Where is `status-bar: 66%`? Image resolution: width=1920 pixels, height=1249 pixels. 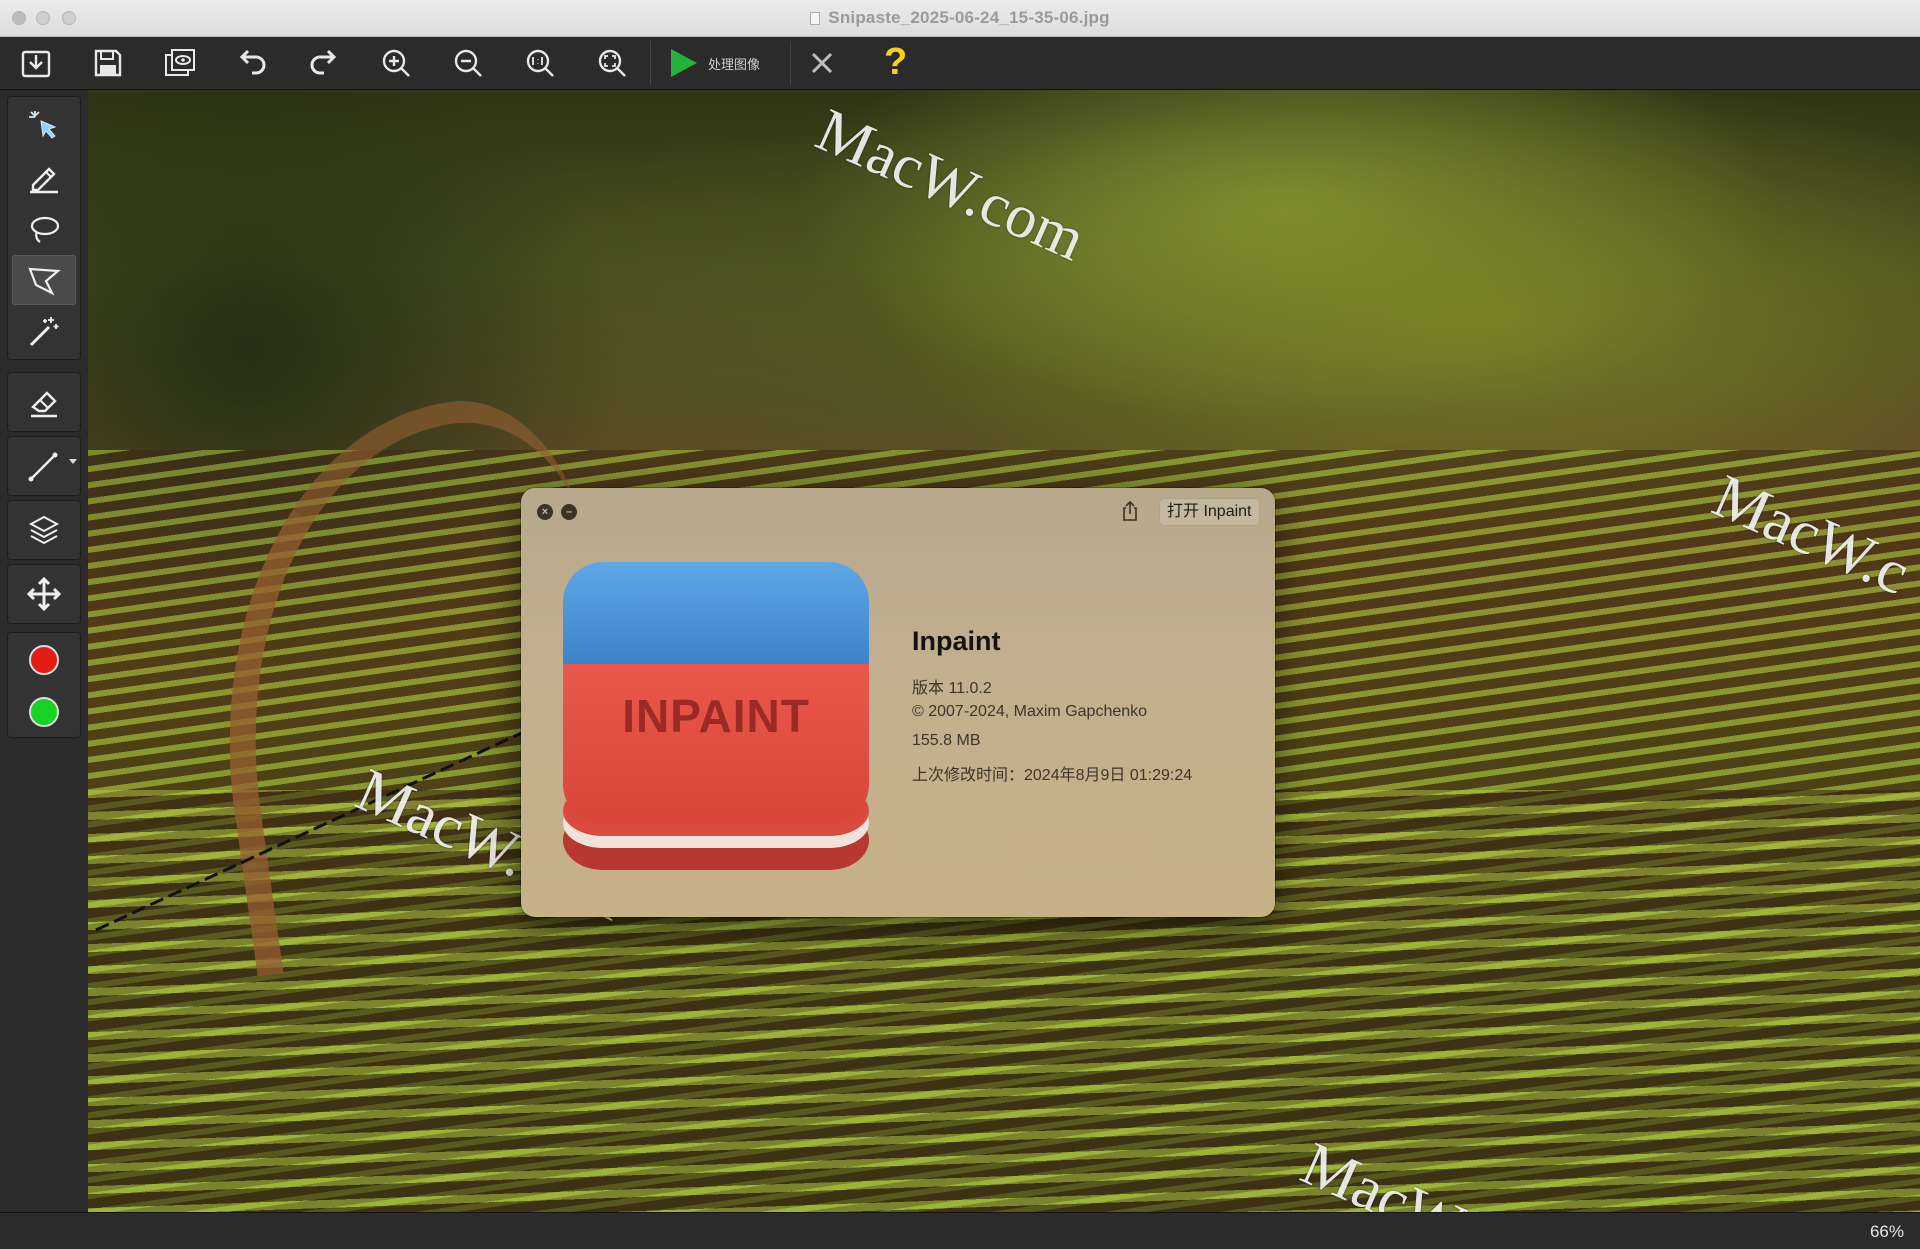
status-bar: 66% is located at coordinates (960, 1230).